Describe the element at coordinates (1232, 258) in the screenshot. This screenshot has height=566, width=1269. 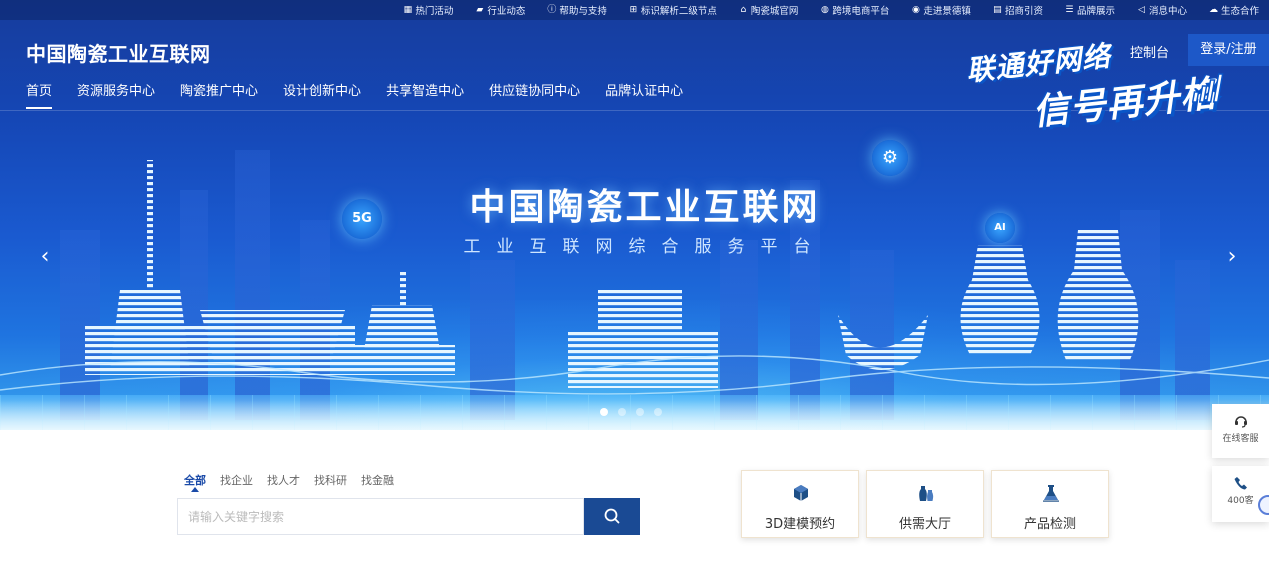
I see `banner-next-arrow: ›` at that location.